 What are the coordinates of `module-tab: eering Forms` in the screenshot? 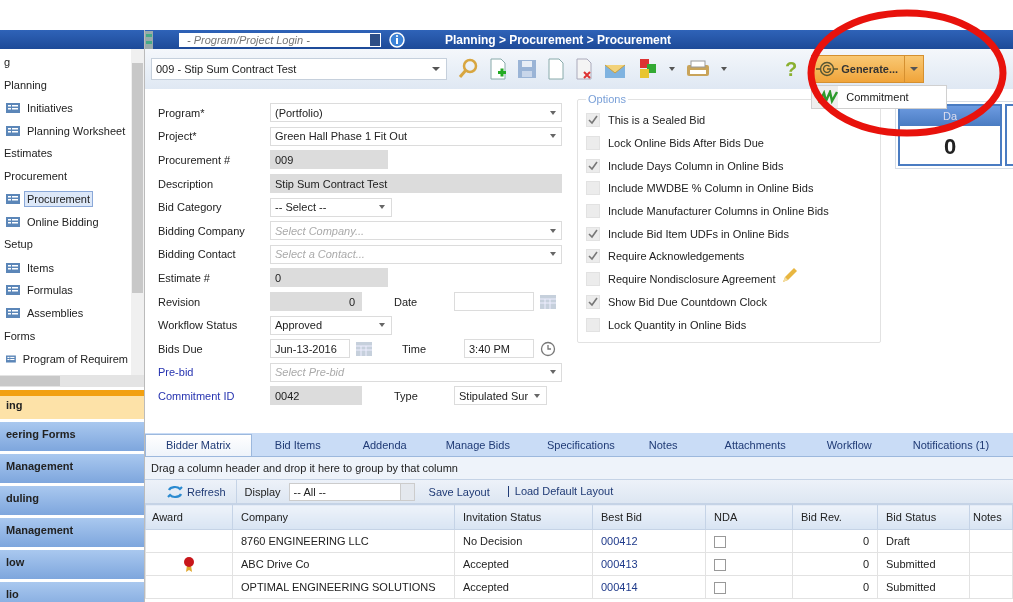 It's located at (72, 436).